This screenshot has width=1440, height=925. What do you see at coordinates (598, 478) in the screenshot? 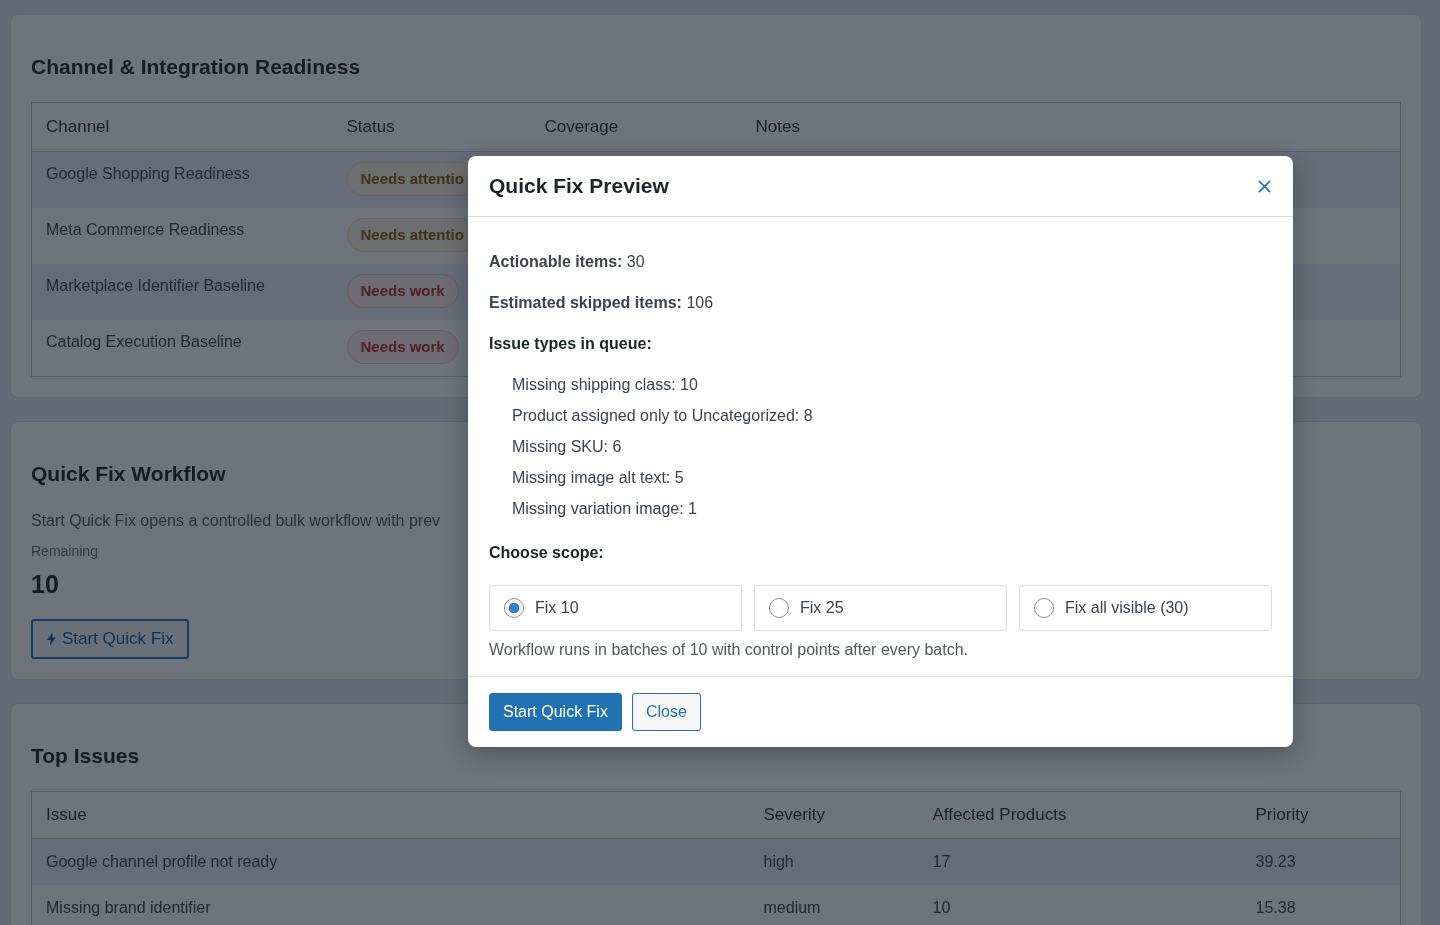
I see `issue-type-item: Missing image alt text: 5` at bounding box center [598, 478].